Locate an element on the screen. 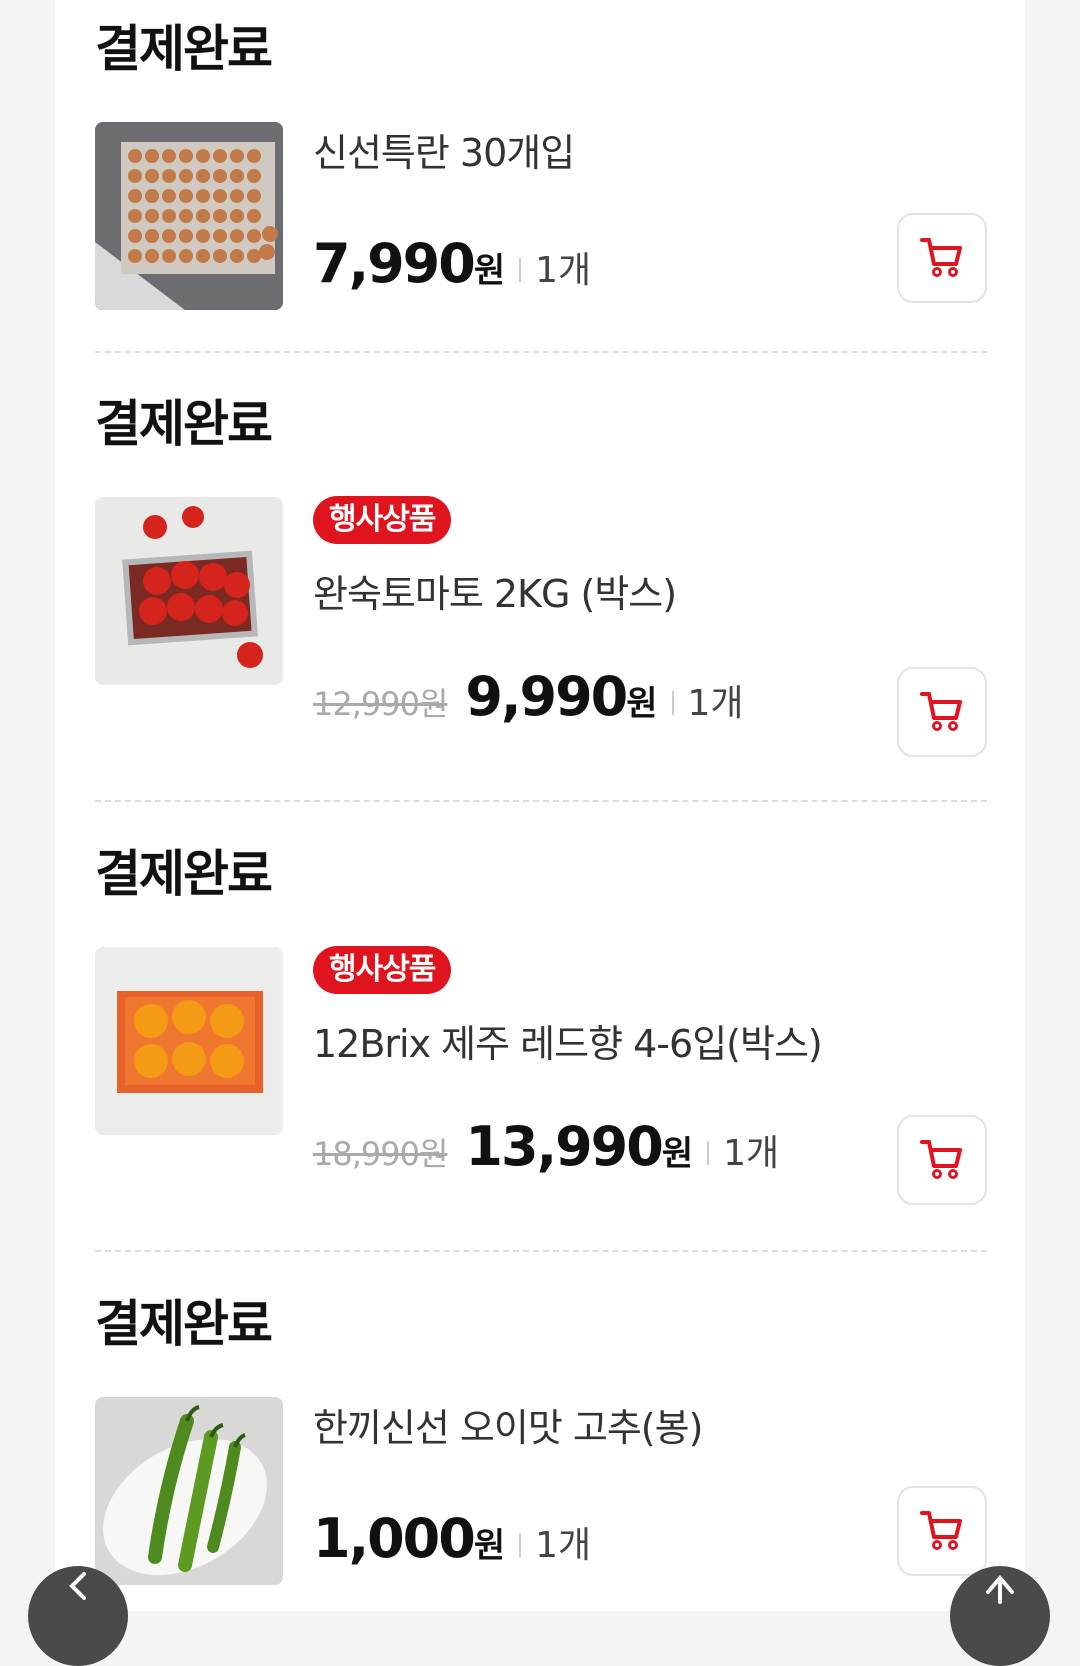  product-name: 완숙토마토 2KG (박스) is located at coordinates (495, 594).